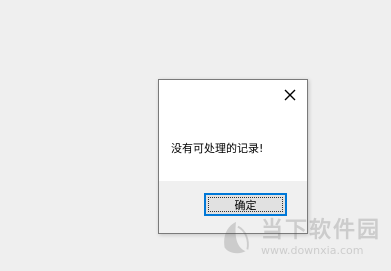 The image size is (391, 271). I want to click on dialog-message: 没有可处理的记录!, so click(217, 148).